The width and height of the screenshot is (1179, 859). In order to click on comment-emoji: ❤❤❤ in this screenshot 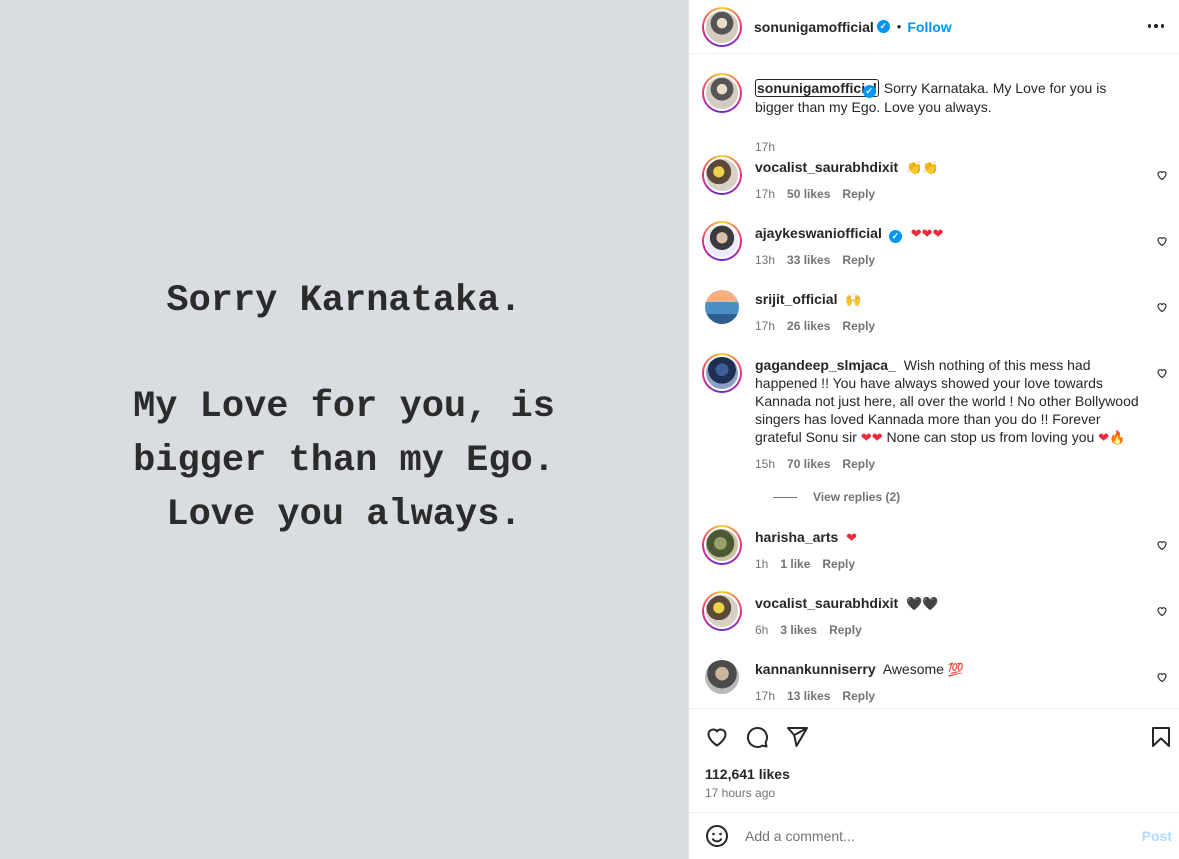, I will do `click(927, 234)`.